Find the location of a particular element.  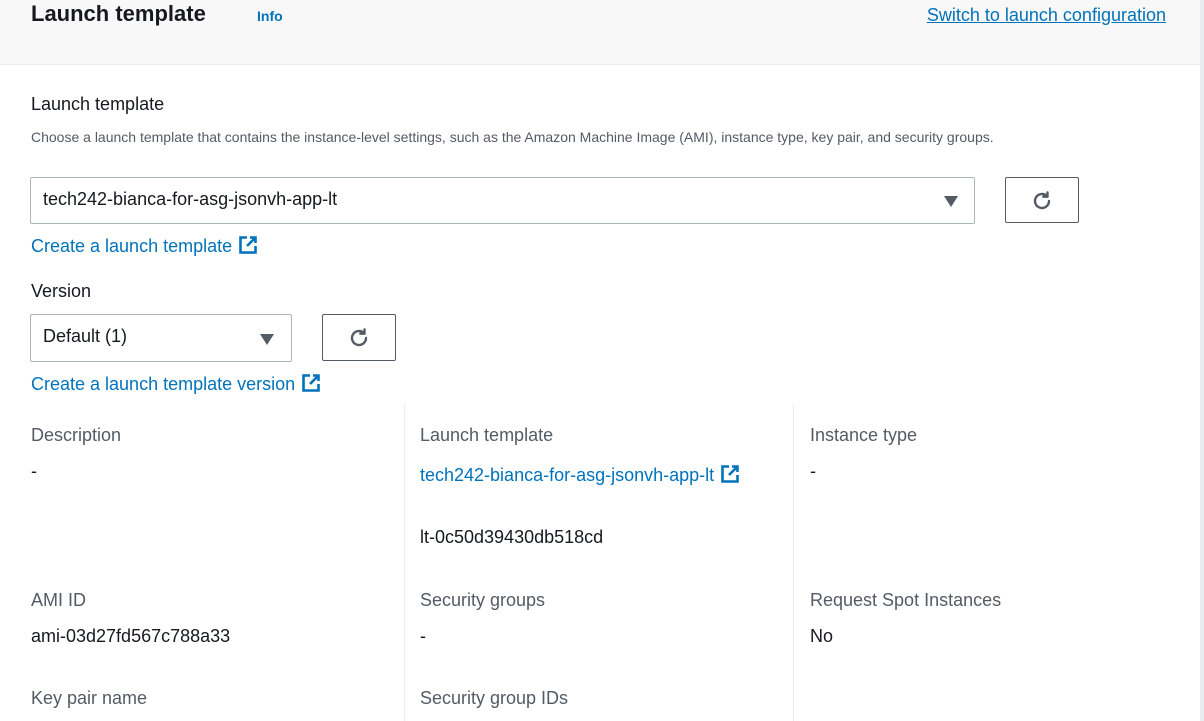

description-key: Description is located at coordinates (76, 435).